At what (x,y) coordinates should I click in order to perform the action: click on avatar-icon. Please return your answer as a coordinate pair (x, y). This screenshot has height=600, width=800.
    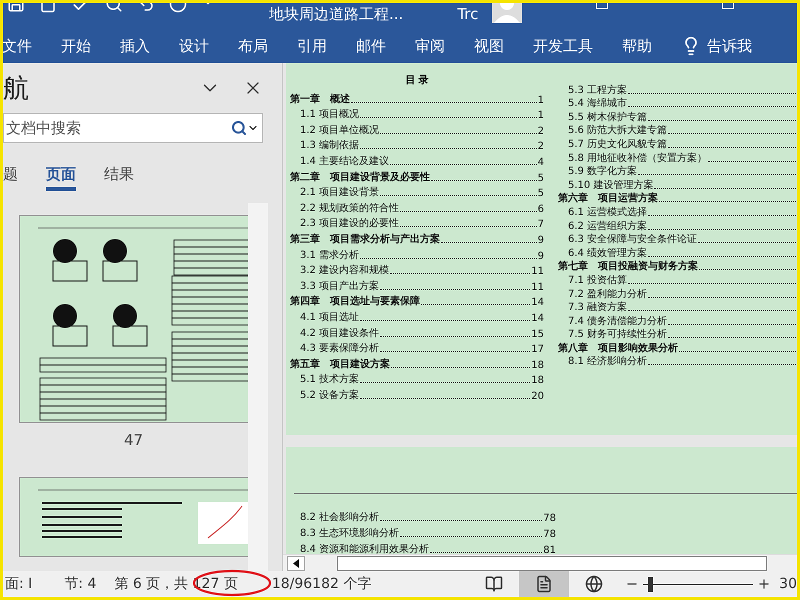
    Looking at the image, I should click on (507, 13).